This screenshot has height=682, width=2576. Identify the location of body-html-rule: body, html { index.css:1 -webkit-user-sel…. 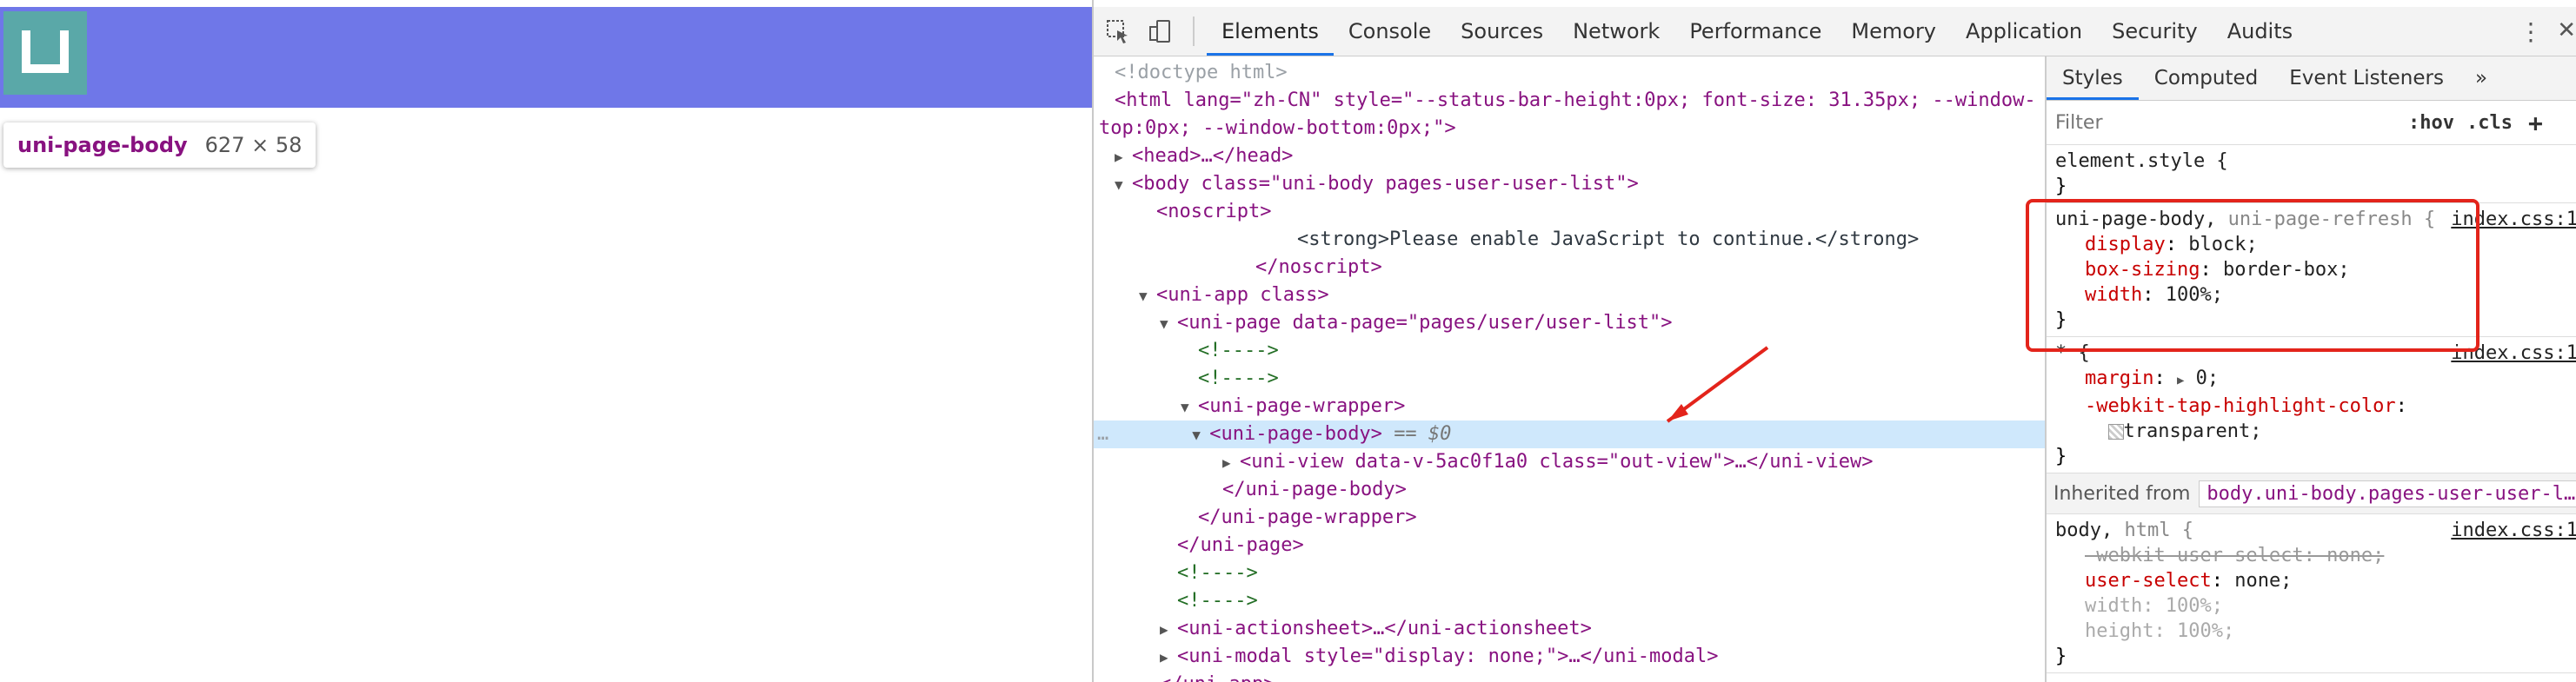
(2311, 594).